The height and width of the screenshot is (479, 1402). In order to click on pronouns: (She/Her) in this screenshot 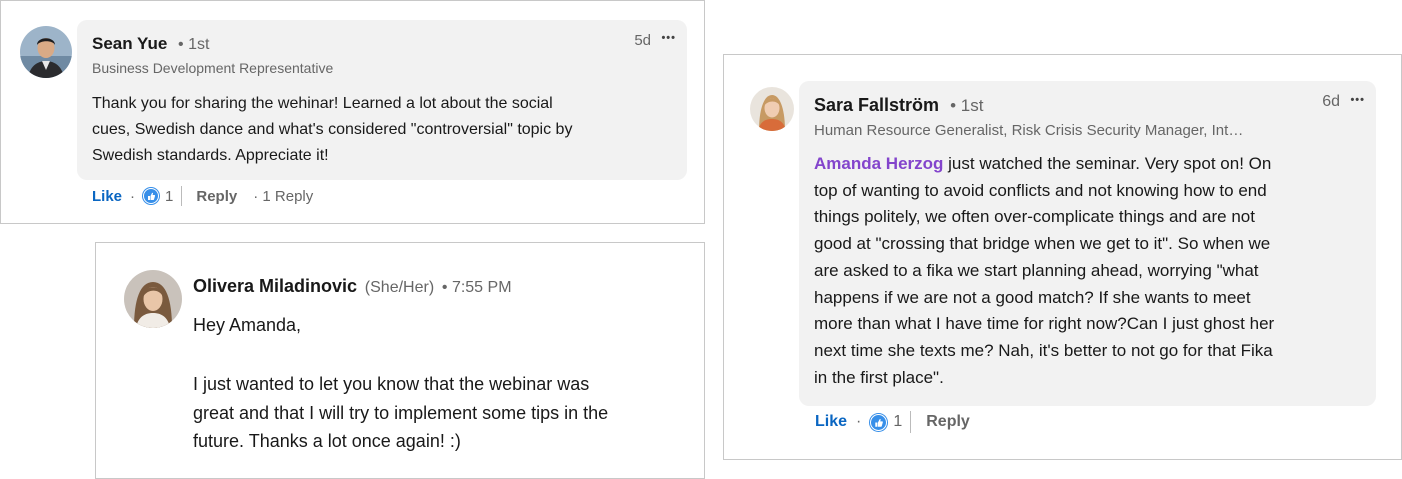, I will do `click(399, 287)`.